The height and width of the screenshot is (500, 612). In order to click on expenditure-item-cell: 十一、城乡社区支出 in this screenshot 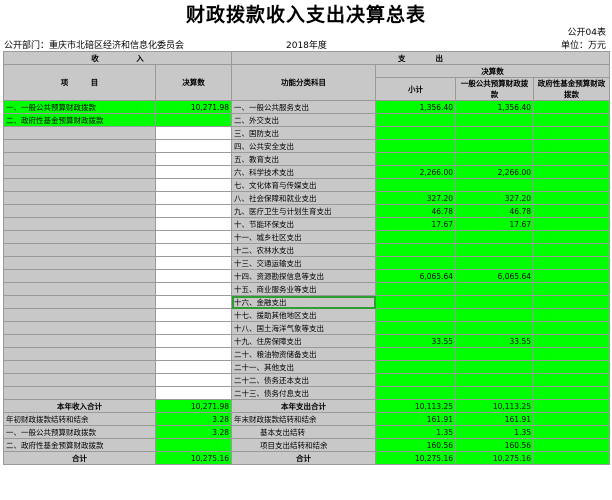, I will do `click(303, 237)`.